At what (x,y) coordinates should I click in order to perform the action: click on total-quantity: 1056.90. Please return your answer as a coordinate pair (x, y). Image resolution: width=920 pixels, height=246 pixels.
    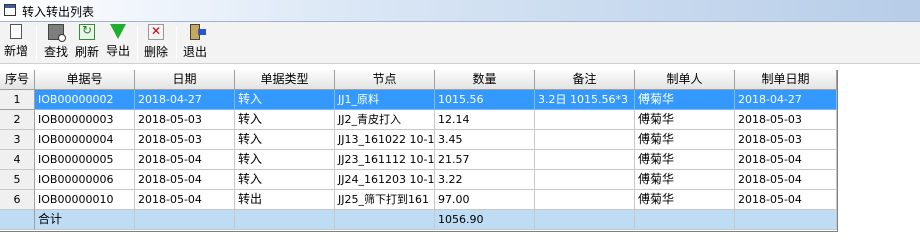
    Looking at the image, I should click on (485, 220).